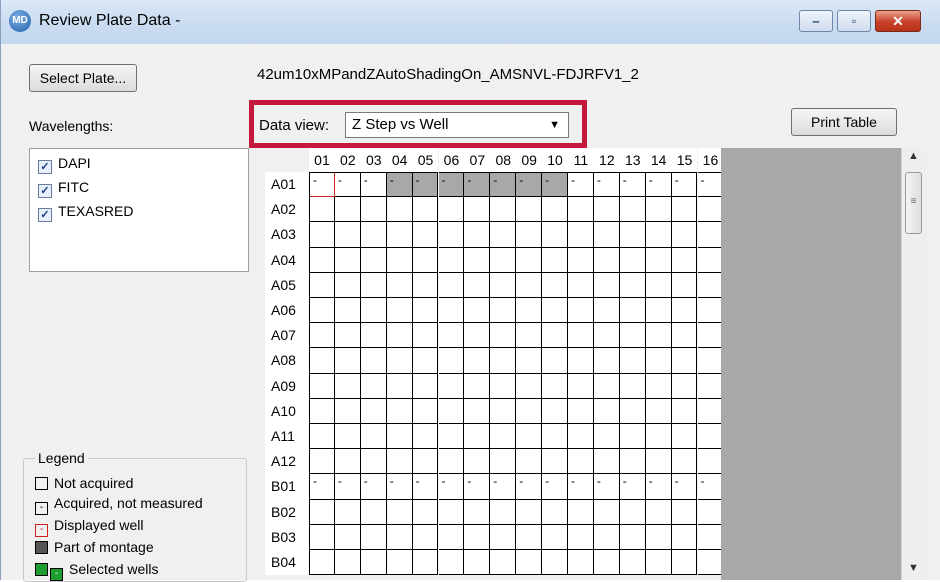 The width and height of the screenshot is (940, 582). I want to click on scroll-up-arrow-icon: ▲, so click(913, 156).